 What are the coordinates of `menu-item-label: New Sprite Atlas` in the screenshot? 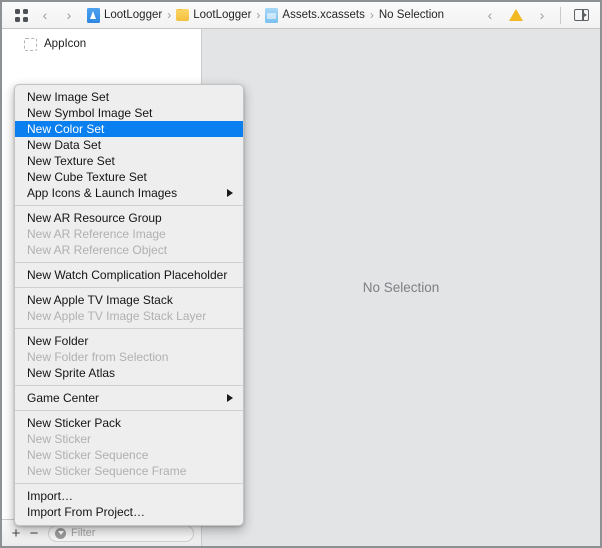 It's located at (71, 373).